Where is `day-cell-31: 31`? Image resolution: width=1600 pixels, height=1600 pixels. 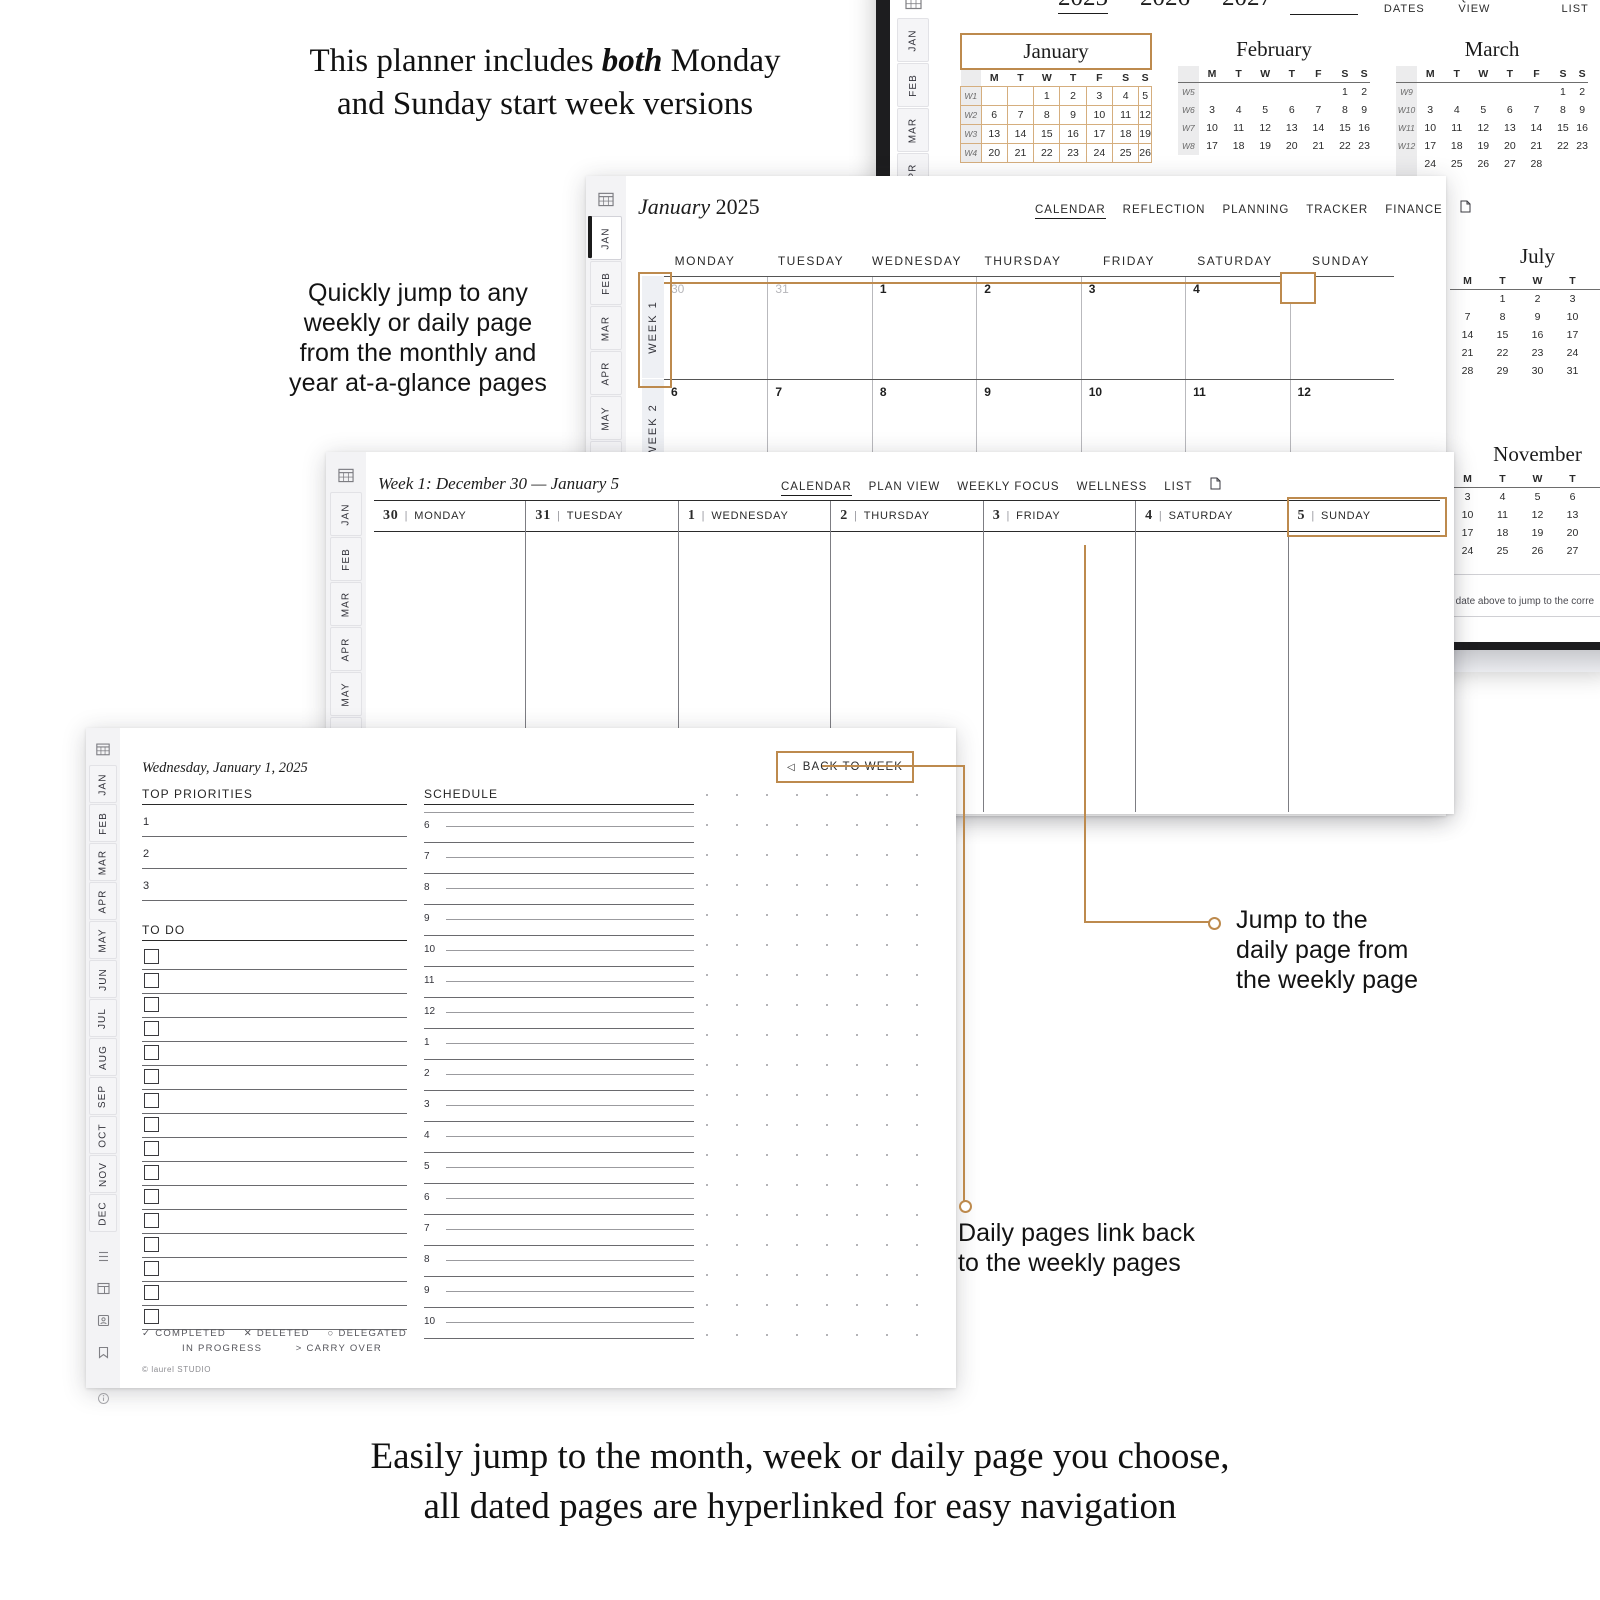 day-cell-31: 31 is located at coordinates (820, 328).